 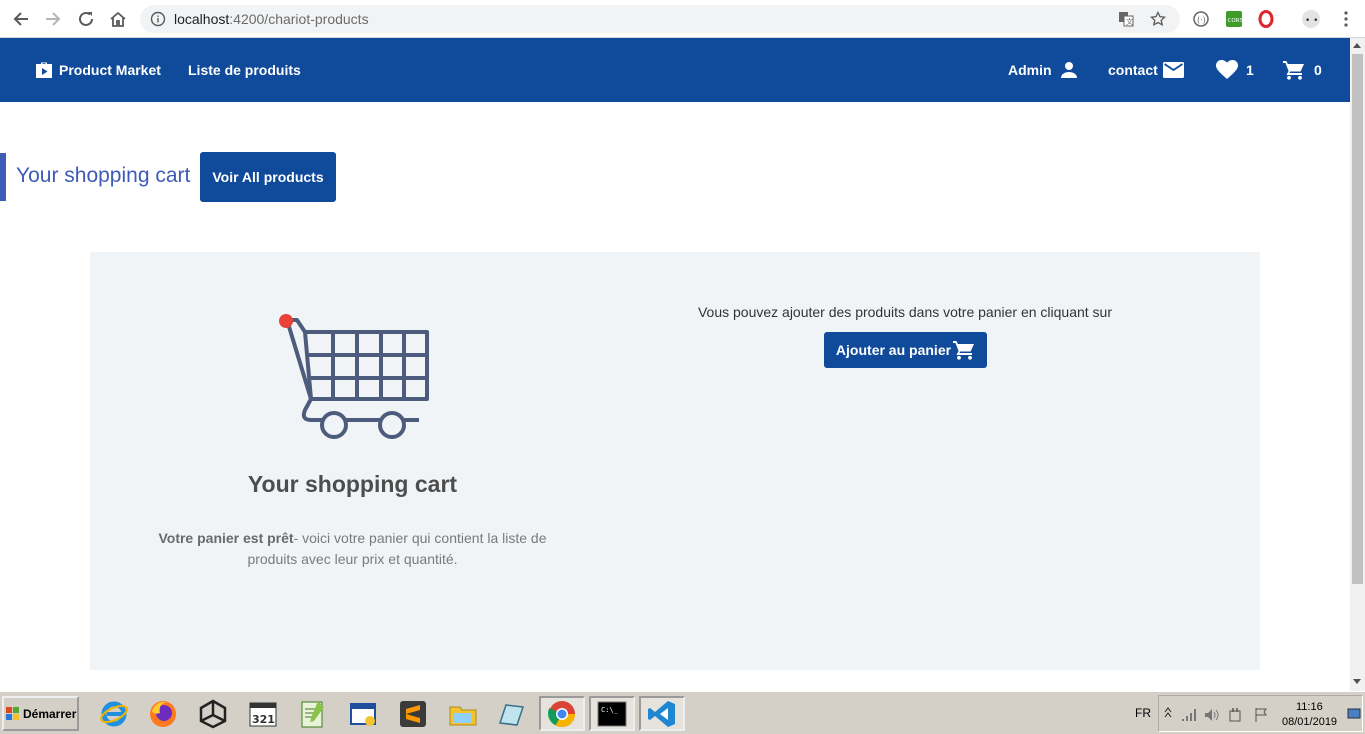 I want to click on svg-text: 321, so click(x=263, y=719).